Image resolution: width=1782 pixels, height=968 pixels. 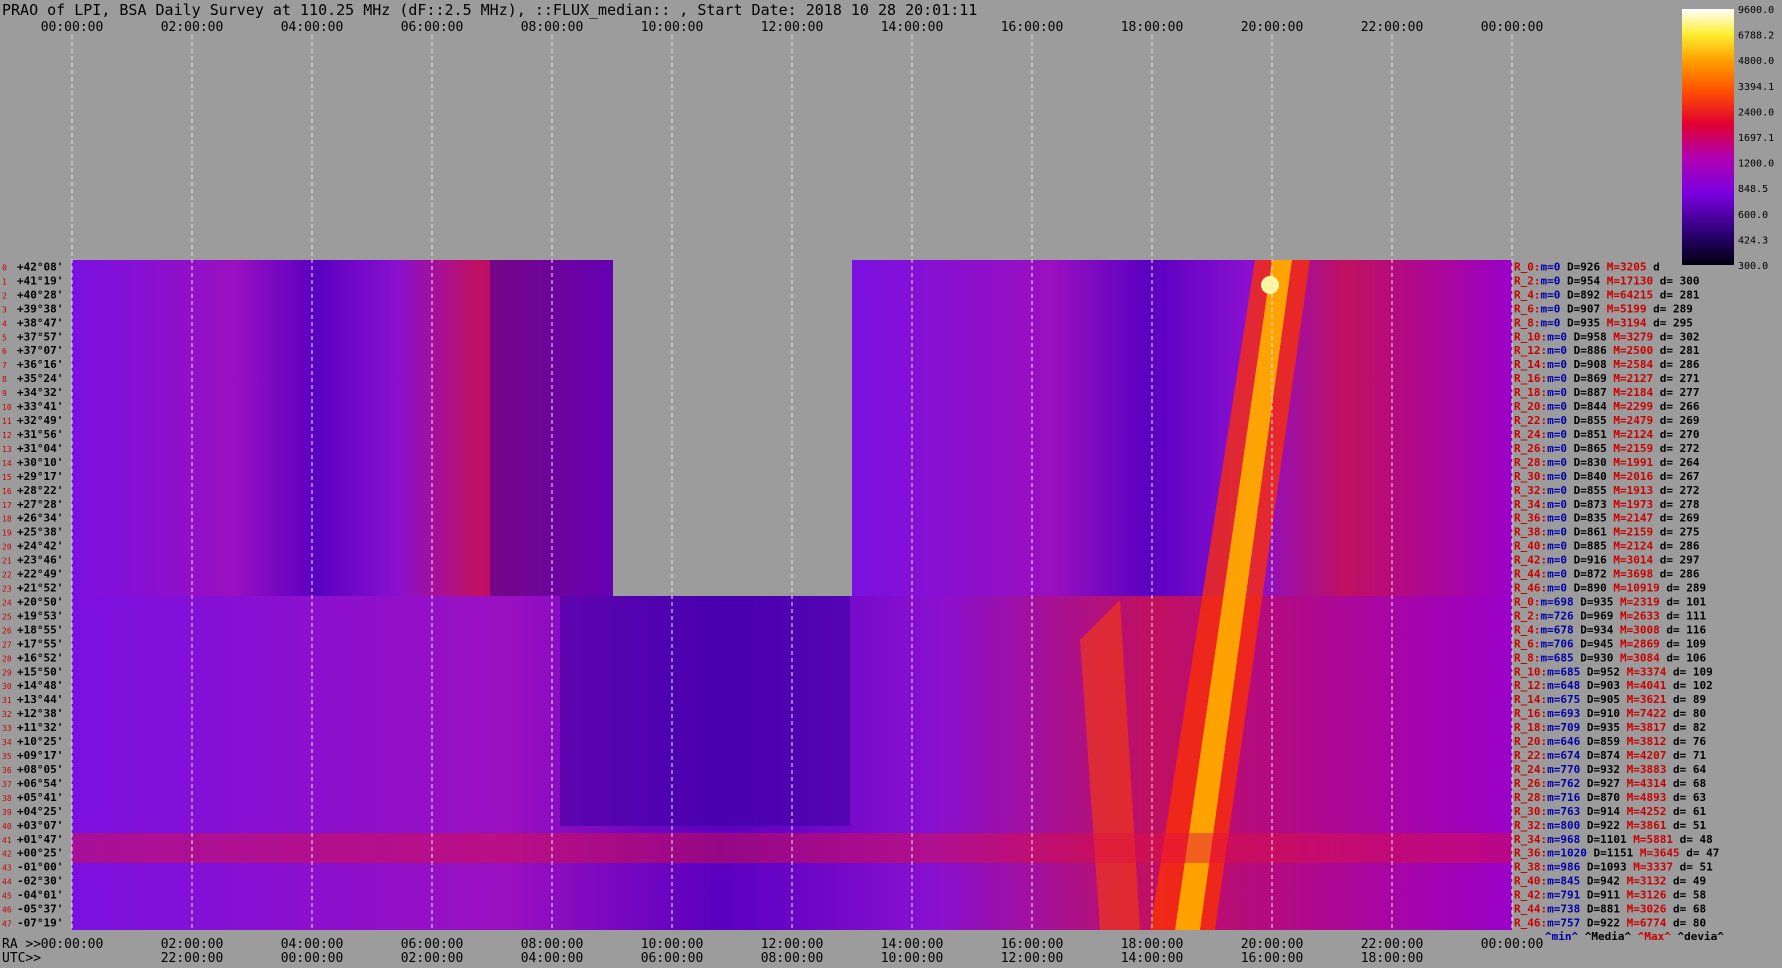 What do you see at coordinates (1563, 671) in the screenshot?
I see `beam-stat-value: m=685` at bounding box center [1563, 671].